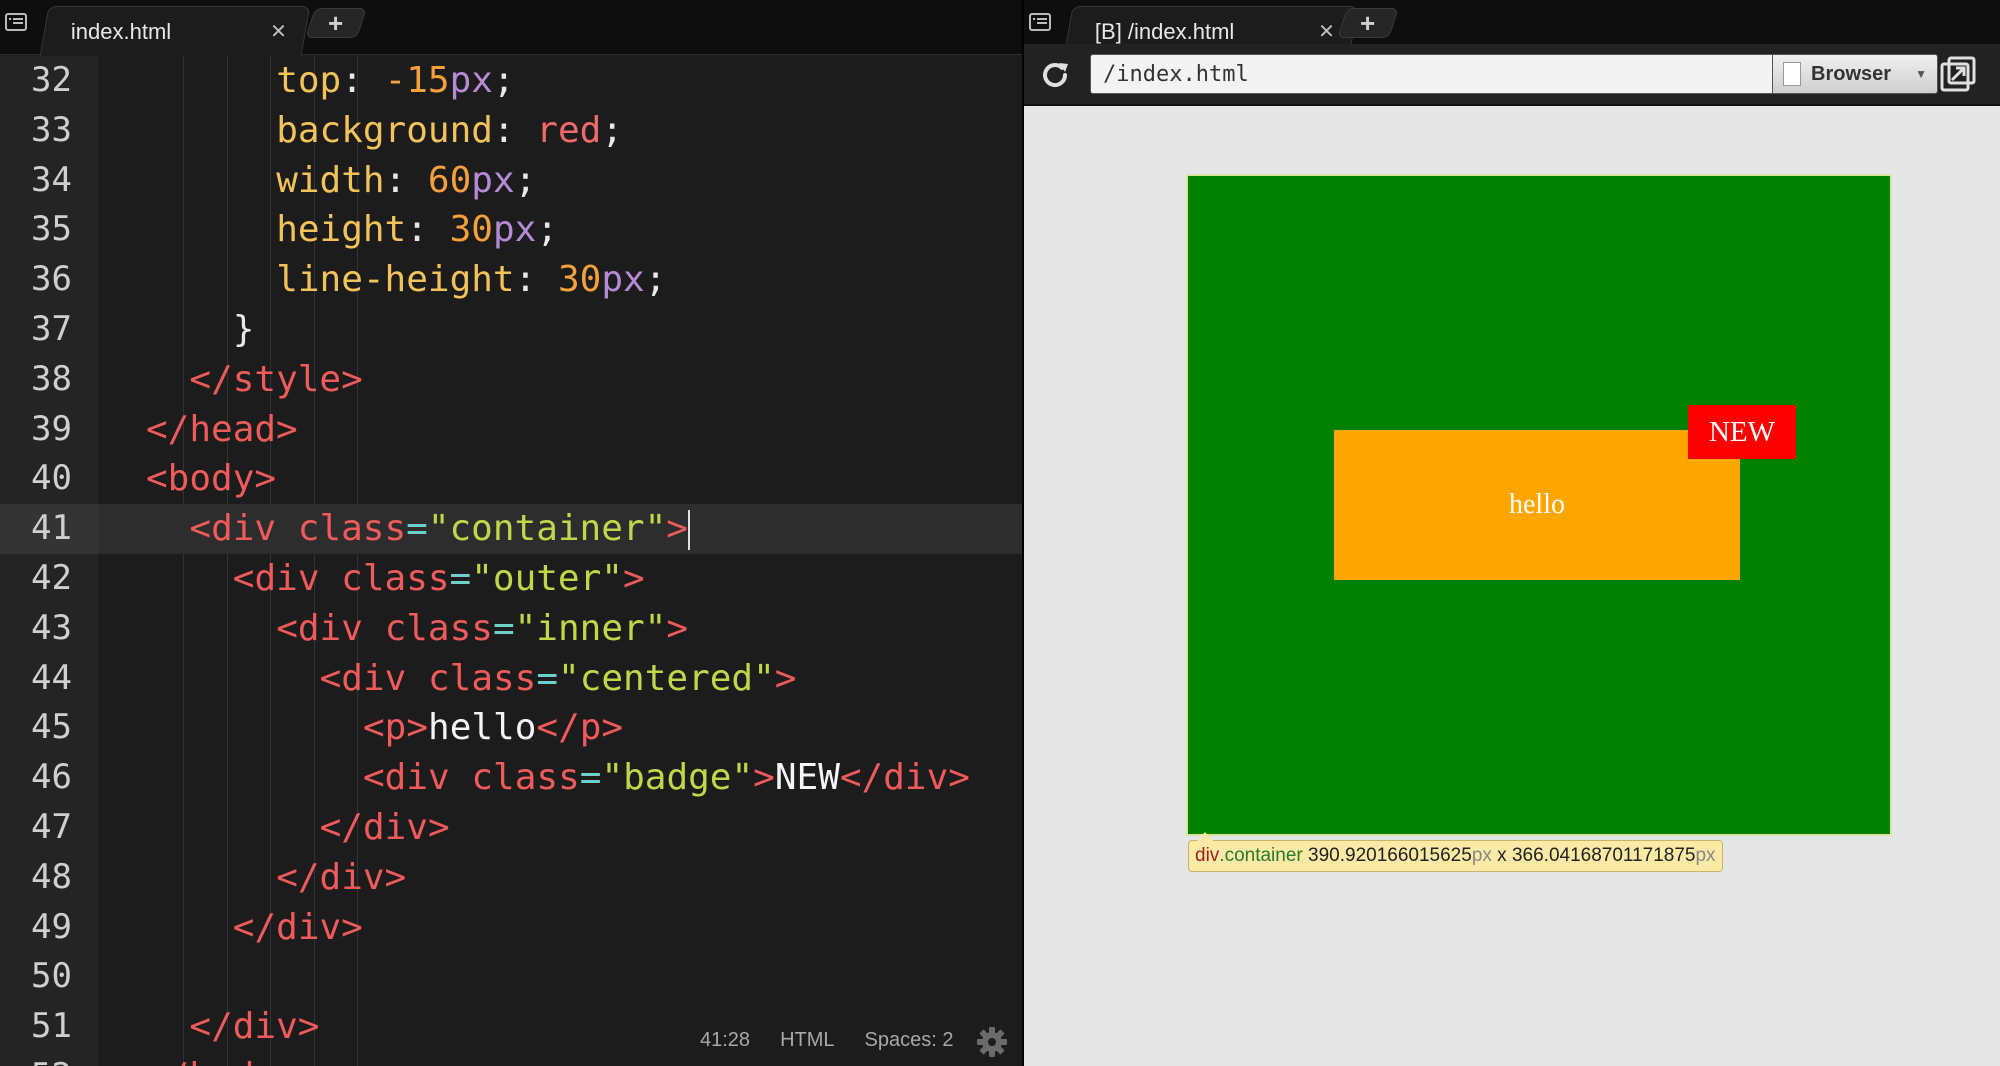 The image size is (2000, 1066). I want to click on code-token: <p>, so click(396, 728).